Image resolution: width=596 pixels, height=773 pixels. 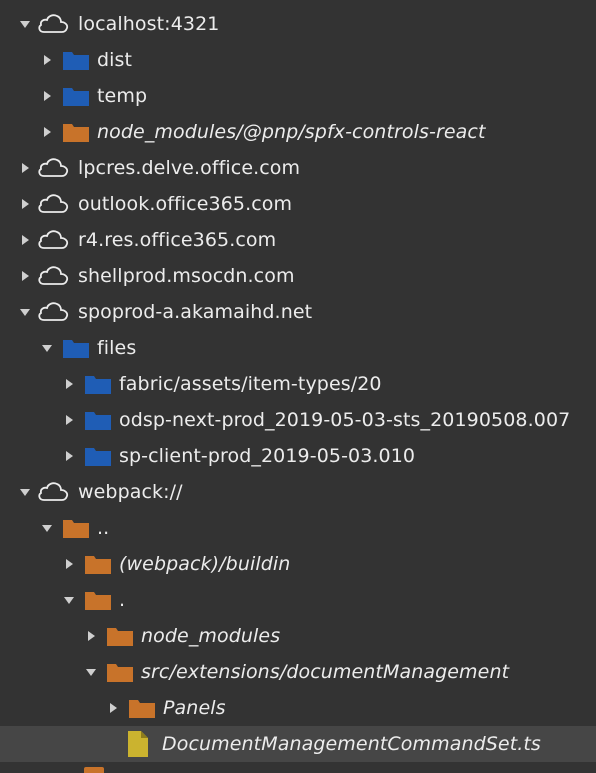 What do you see at coordinates (267, 456) in the screenshot?
I see `tree-item-label: sp-client-prod_2019-05-03.010` at bounding box center [267, 456].